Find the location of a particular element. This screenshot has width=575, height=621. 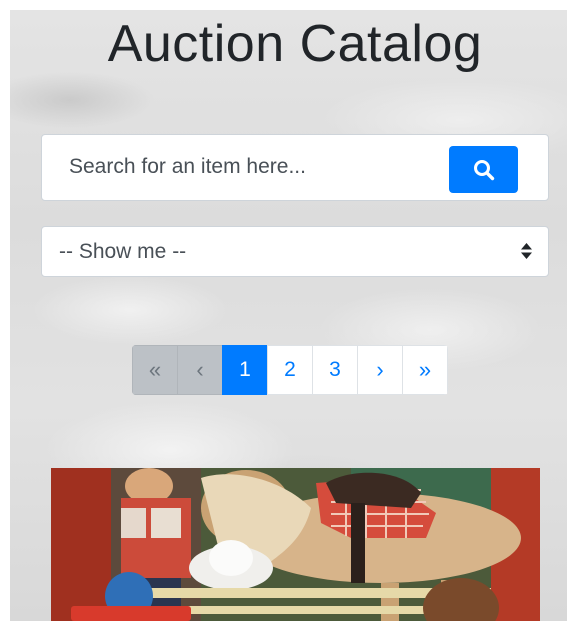

last-page-button: » is located at coordinates (425, 370).